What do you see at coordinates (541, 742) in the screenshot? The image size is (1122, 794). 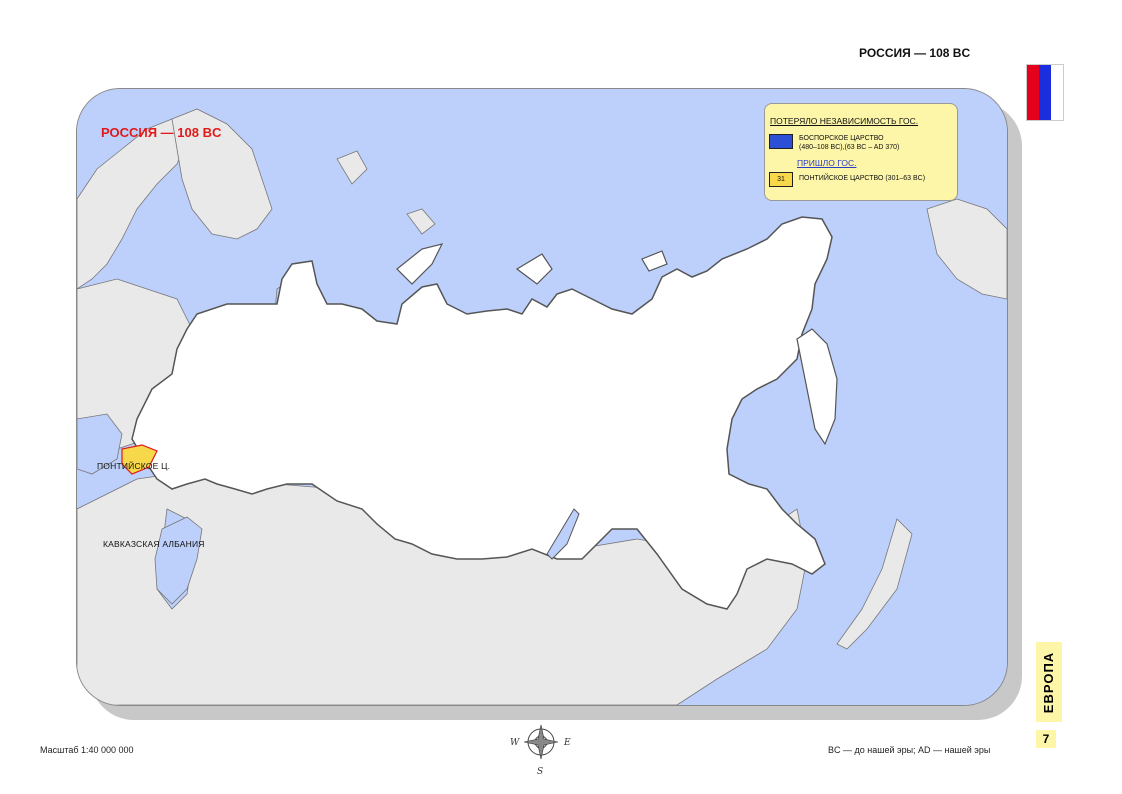 I see `compass-star` at bounding box center [541, 742].